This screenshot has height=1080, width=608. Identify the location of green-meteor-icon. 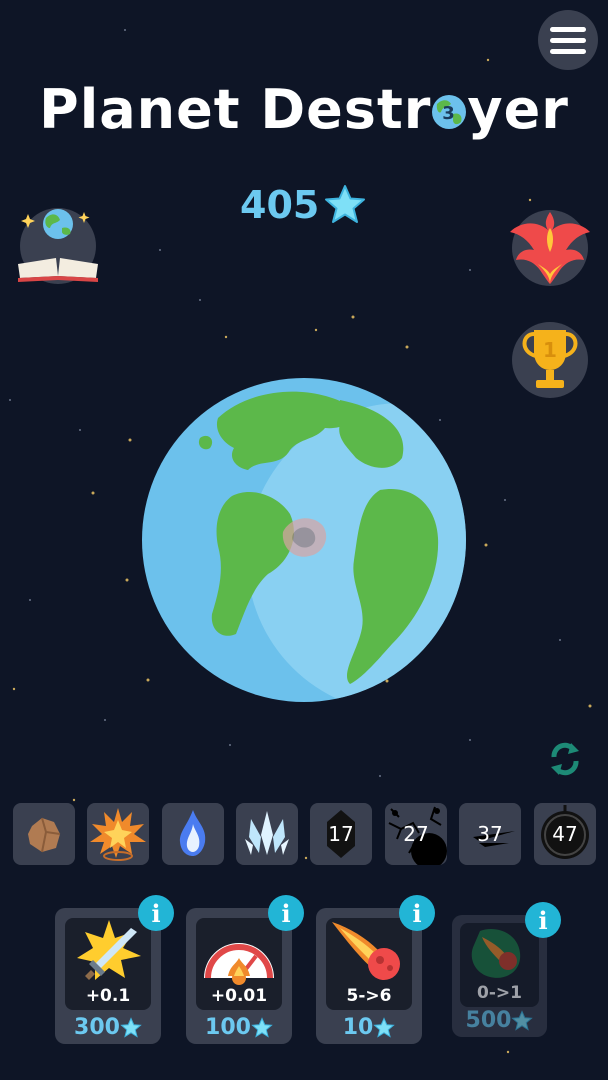
(496, 953).